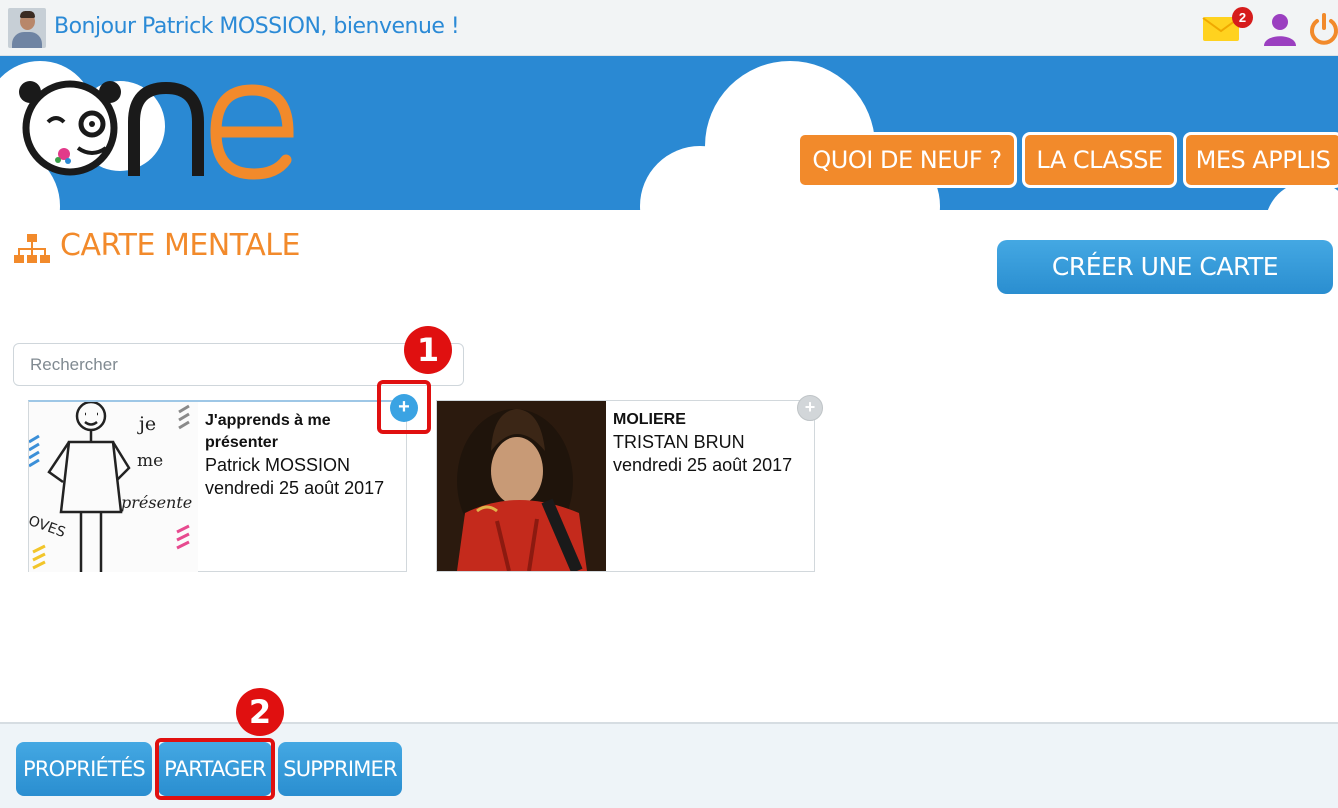 The width and height of the screenshot is (1338, 808). What do you see at coordinates (669, 765) in the screenshot?
I see `action-bar: PROPRIÉTÉS PARTAGER SUPPRIMER` at bounding box center [669, 765].